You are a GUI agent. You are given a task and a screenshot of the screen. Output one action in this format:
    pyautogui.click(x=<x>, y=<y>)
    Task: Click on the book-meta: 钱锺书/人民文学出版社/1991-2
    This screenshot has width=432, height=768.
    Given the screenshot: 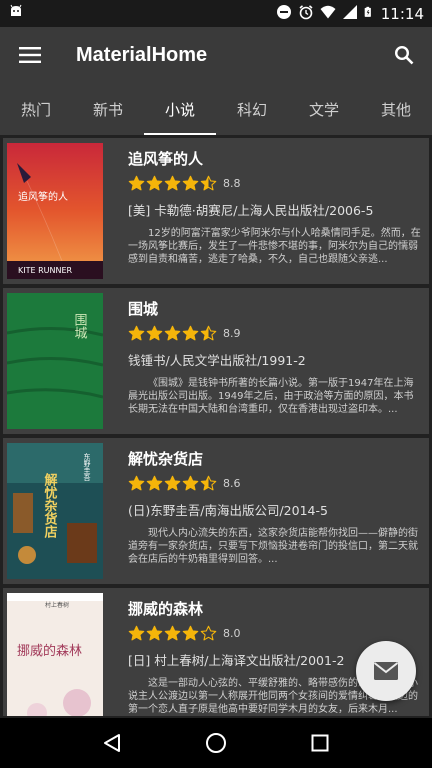 What is the action you would take?
    pyautogui.click(x=217, y=360)
    